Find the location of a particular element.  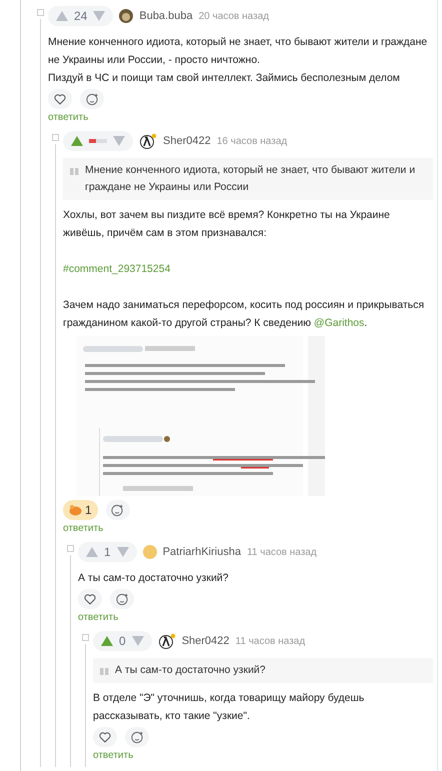

quote-text: Мнение конченного идиота, который не знает, что бывают жители и граждане не Украины или России is located at coordinates (250, 179).